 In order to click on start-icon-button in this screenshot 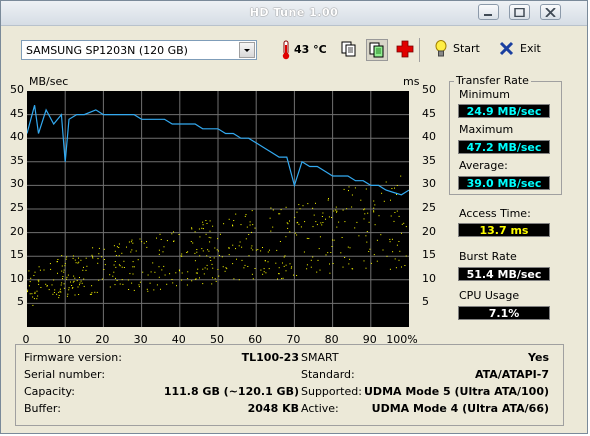, I will do `click(442, 50)`.